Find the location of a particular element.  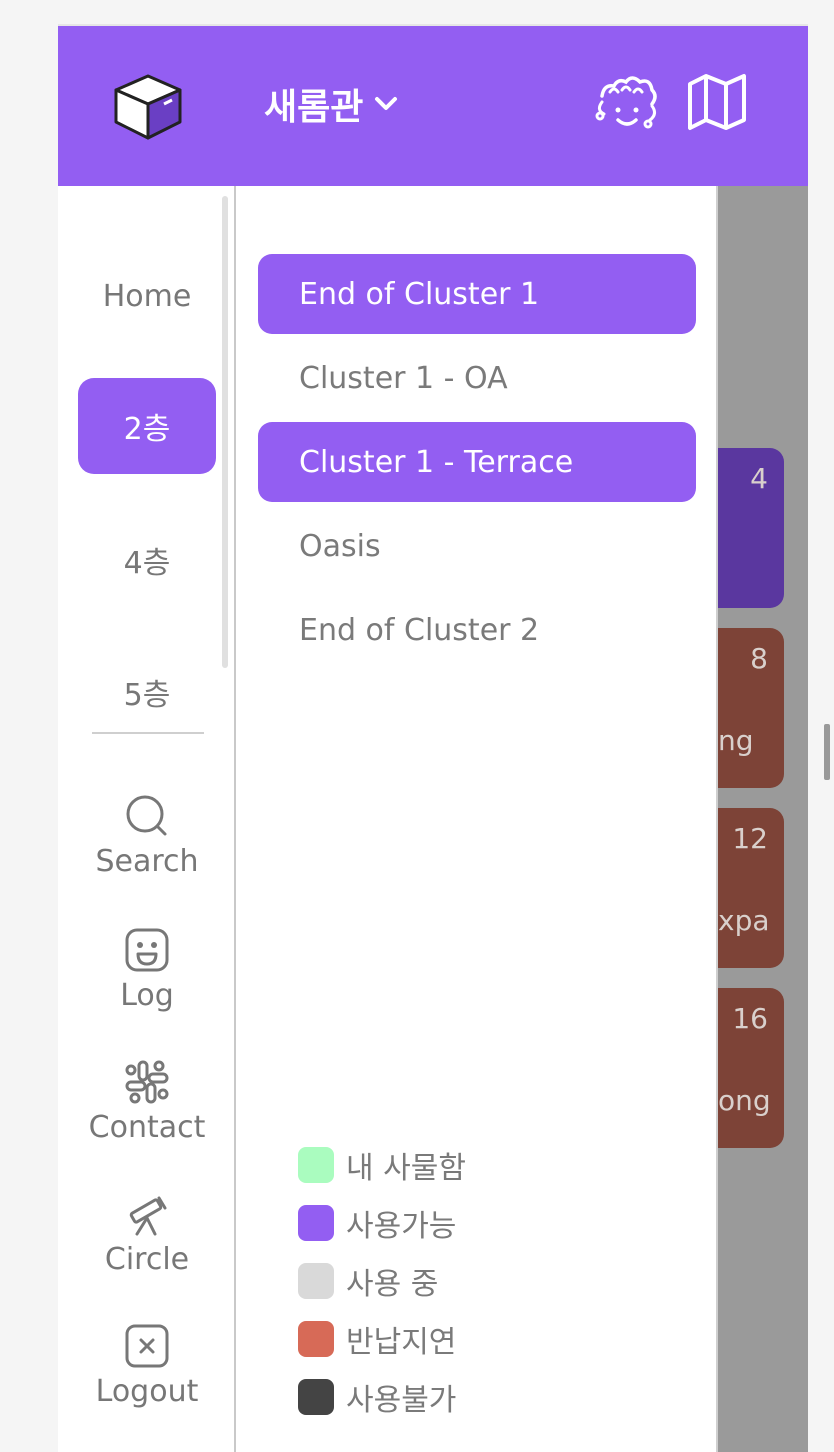

floor-5: 5층 is located at coordinates (147, 692).